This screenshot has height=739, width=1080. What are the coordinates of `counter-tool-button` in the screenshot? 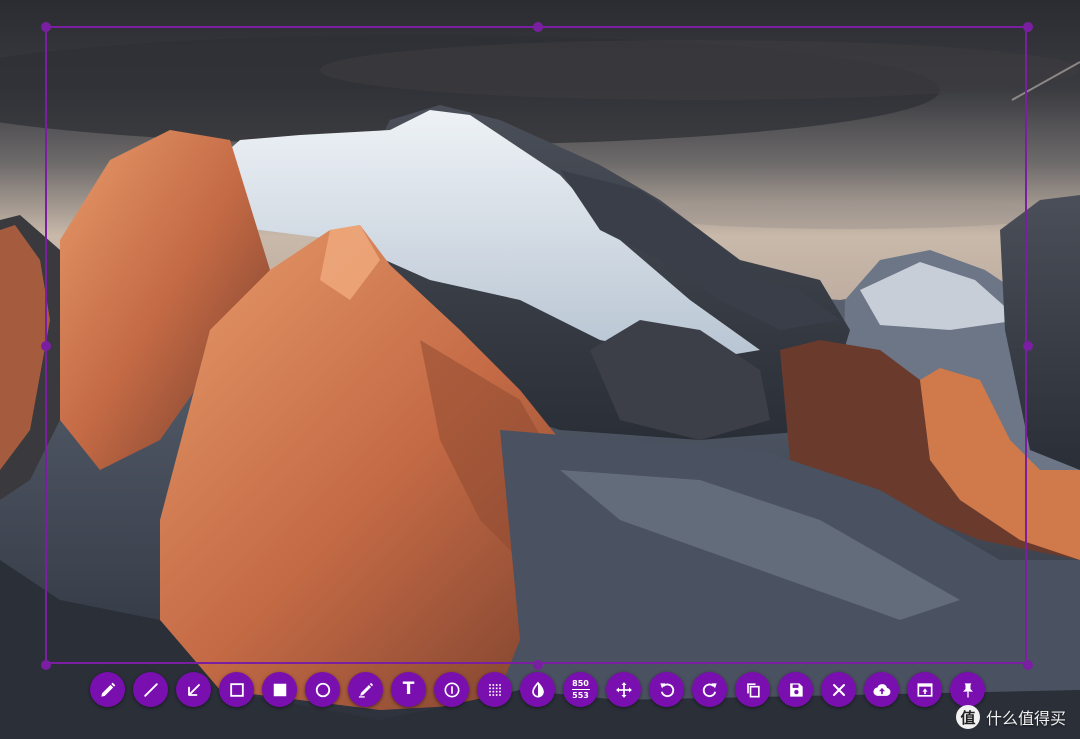 It's located at (451, 689).